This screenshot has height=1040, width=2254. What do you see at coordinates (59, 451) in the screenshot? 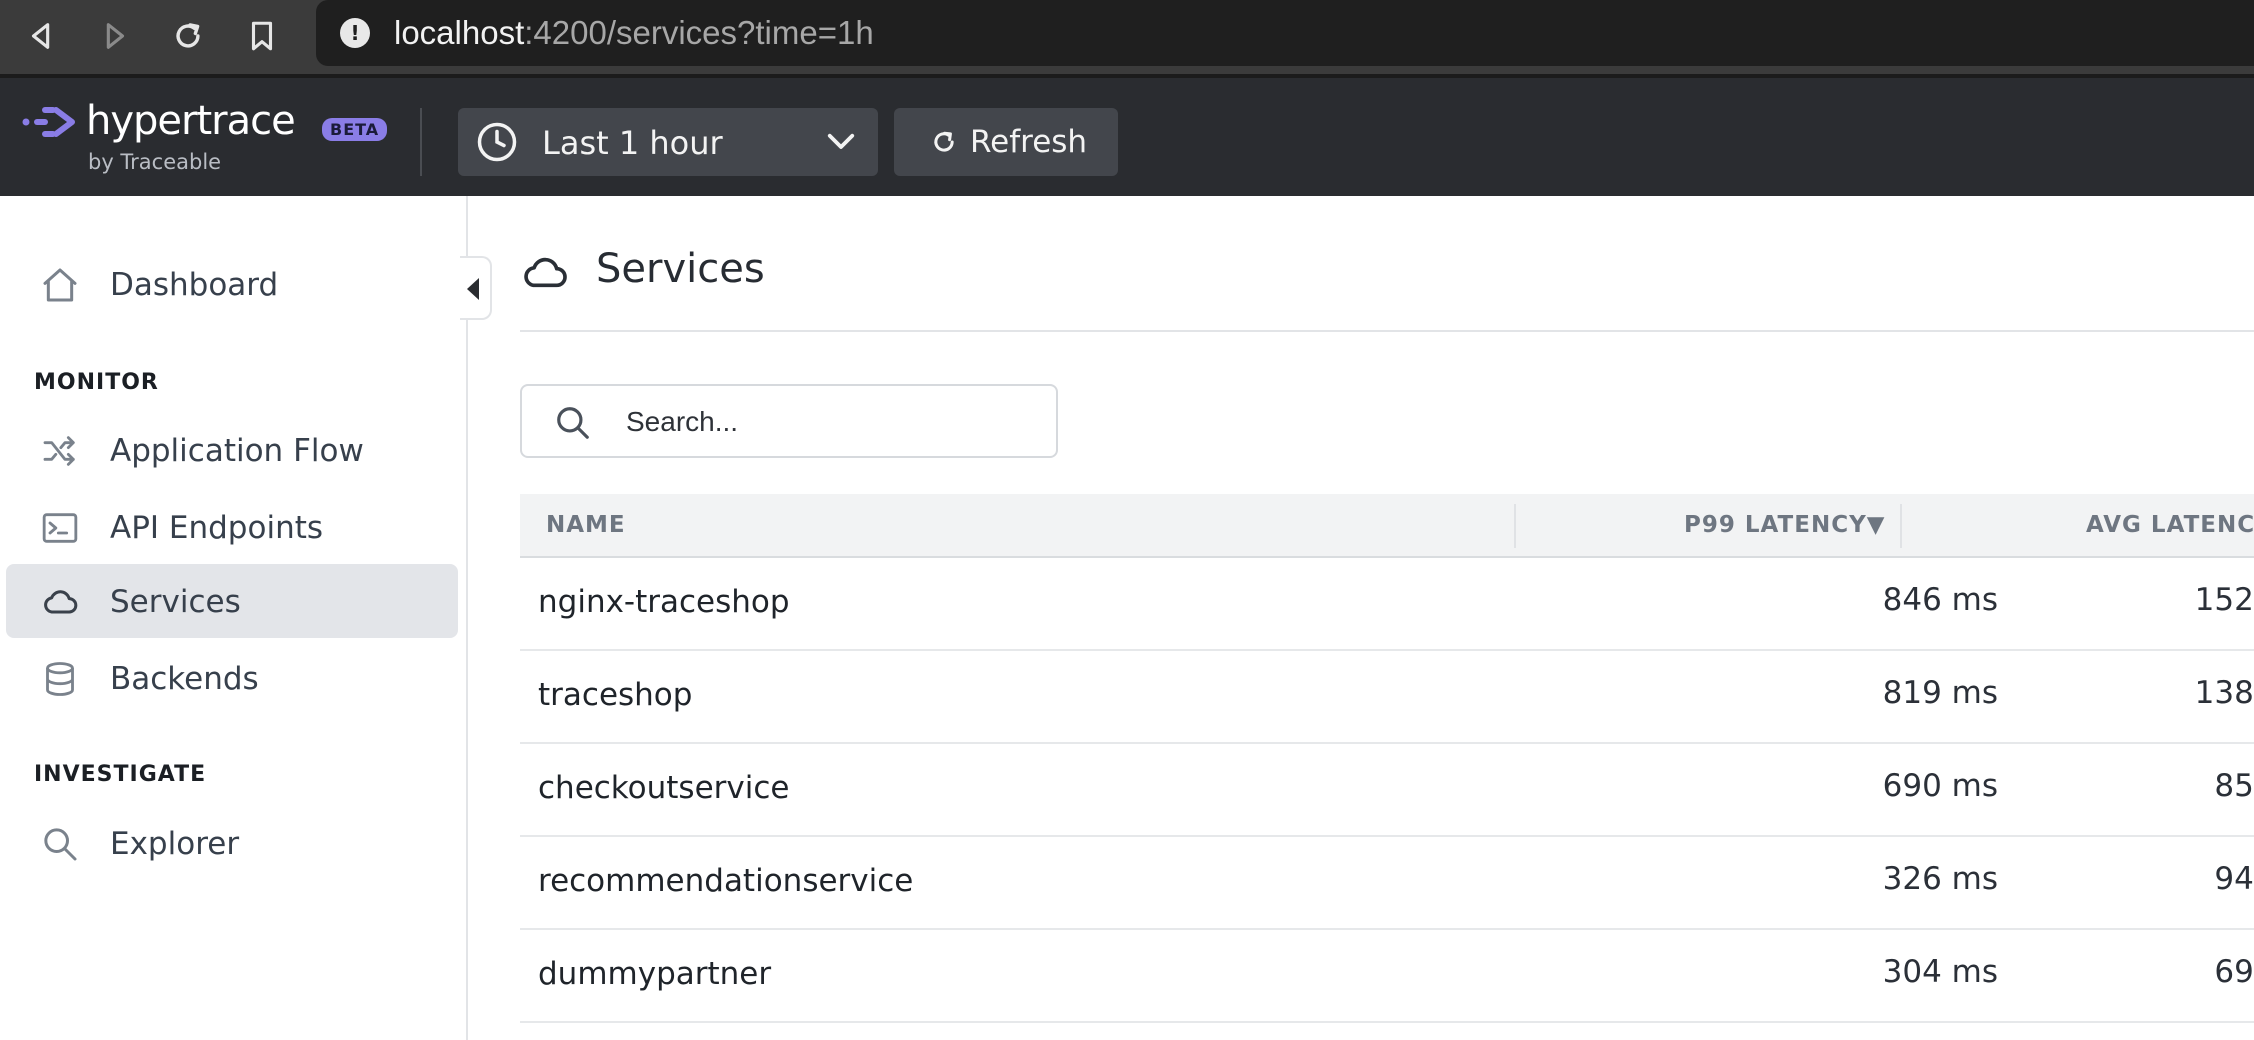
I see `shuffle-icon` at bounding box center [59, 451].